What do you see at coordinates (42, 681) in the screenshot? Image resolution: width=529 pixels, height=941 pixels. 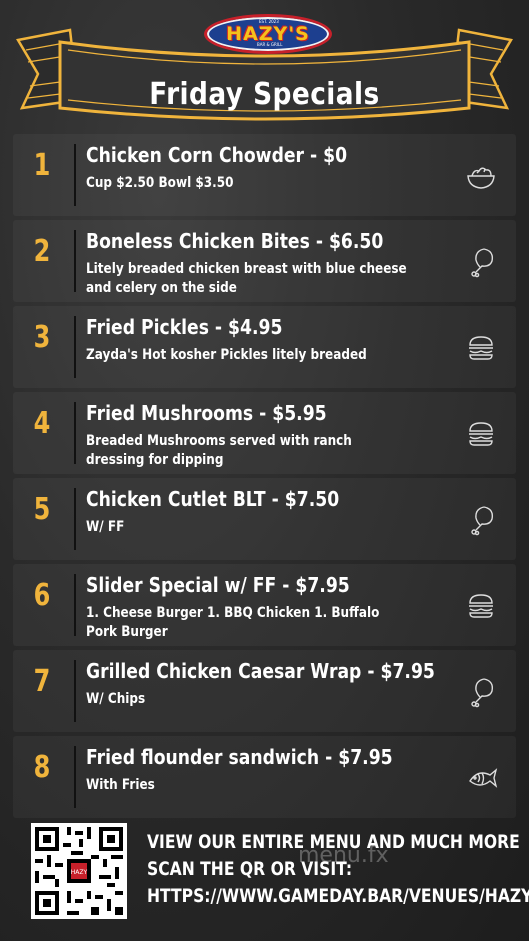 I see `item-number: 7` at bounding box center [42, 681].